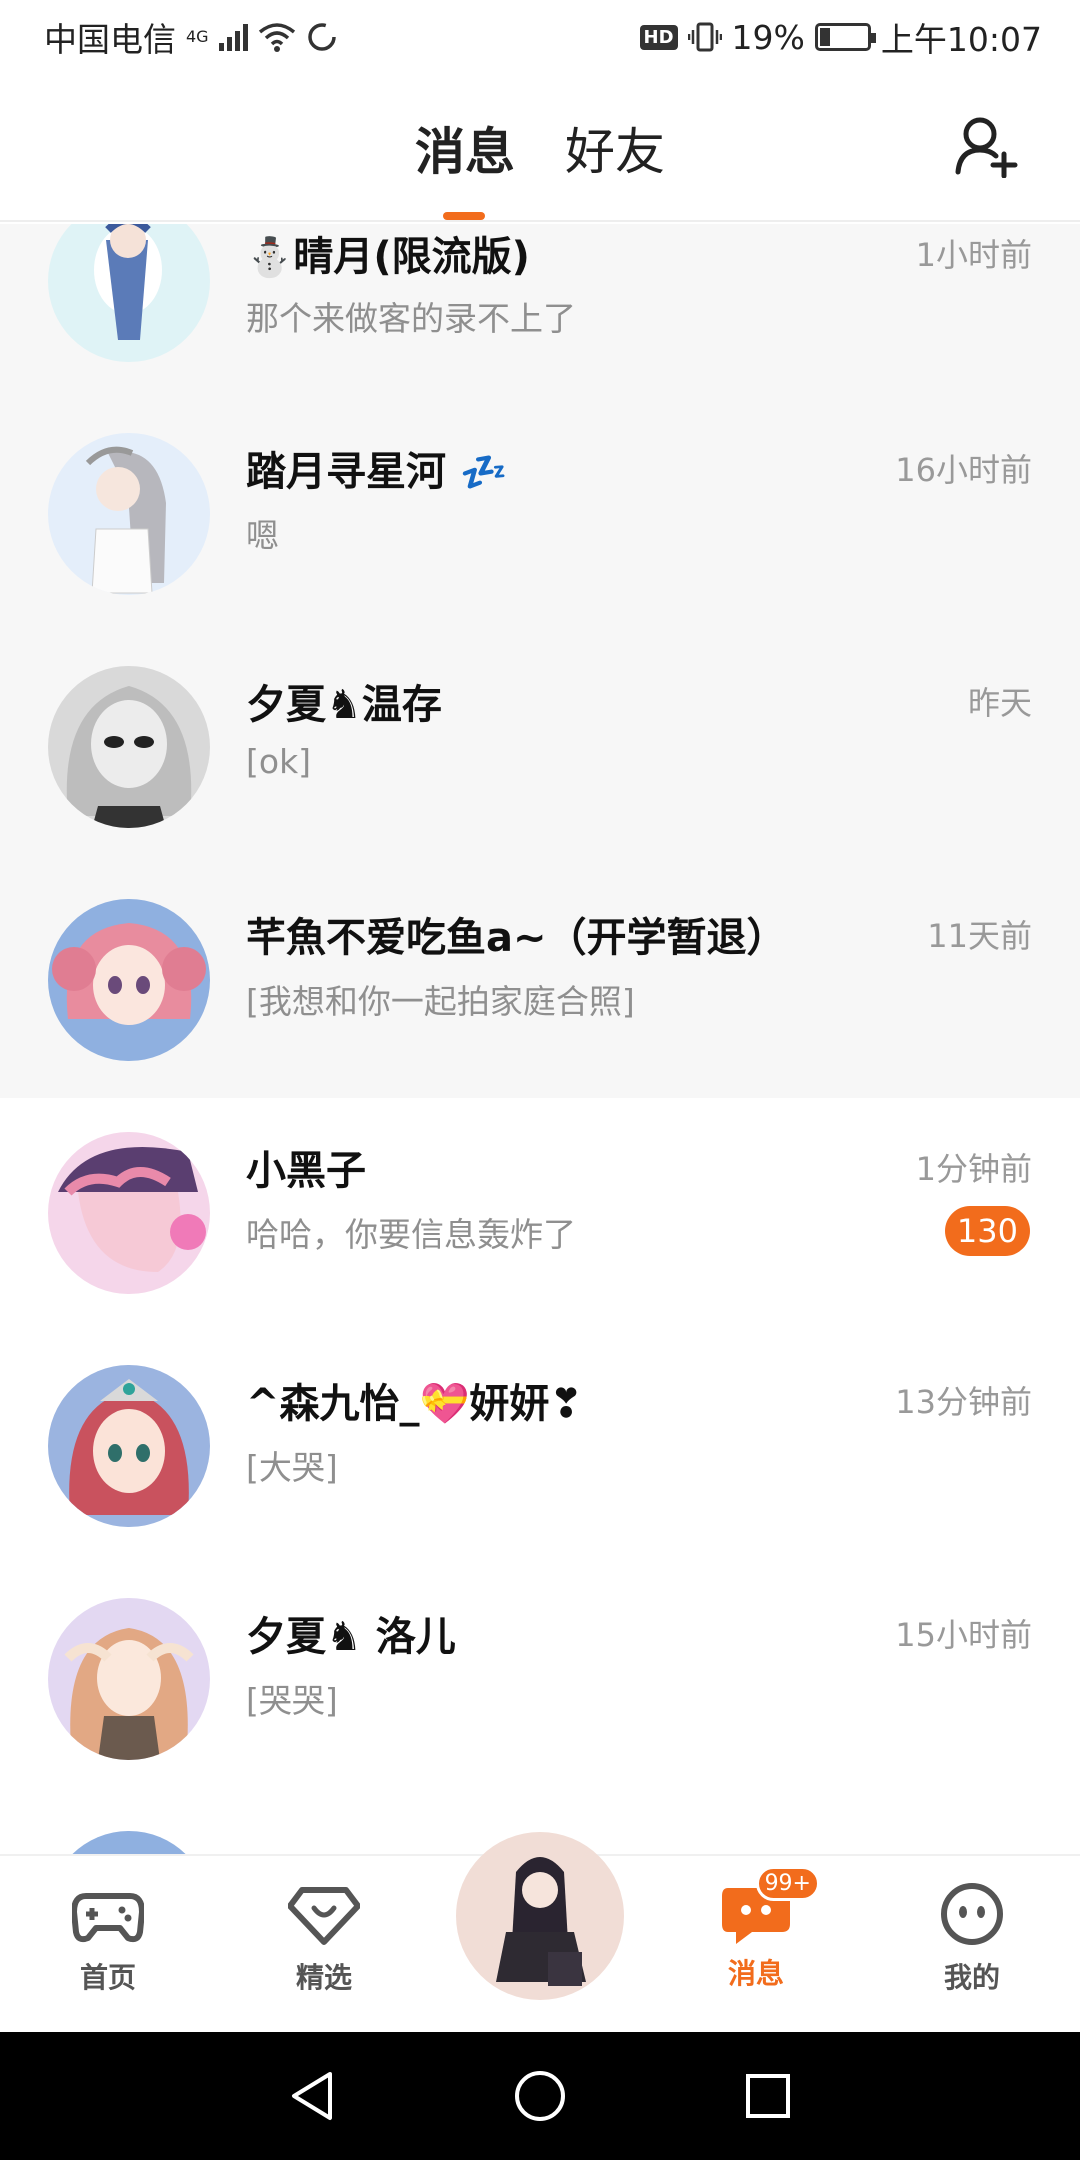 This screenshot has height=2160, width=1080. What do you see at coordinates (770, 1906) in the screenshot?
I see `chat-bubble-icon: 99+` at bounding box center [770, 1906].